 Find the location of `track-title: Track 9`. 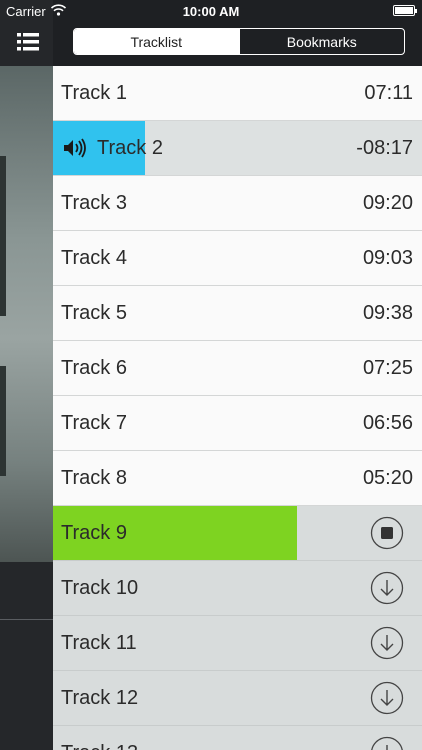

track-title: Track 9 is located at coordinates (94, 533).